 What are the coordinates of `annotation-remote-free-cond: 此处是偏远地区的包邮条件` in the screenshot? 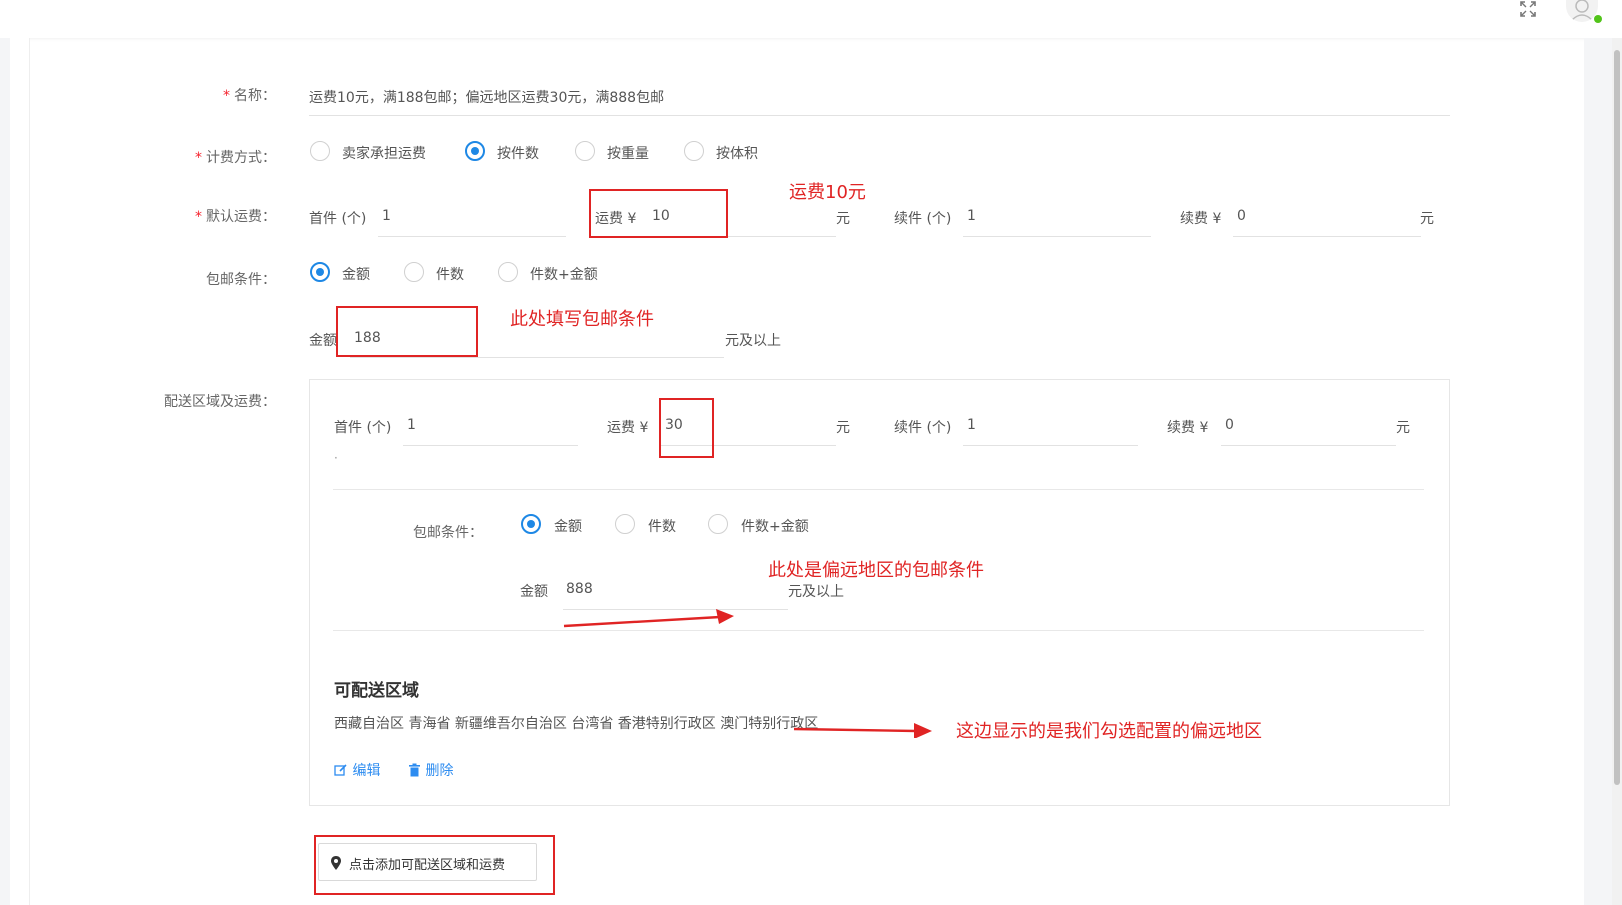 It's located at (876, 570).